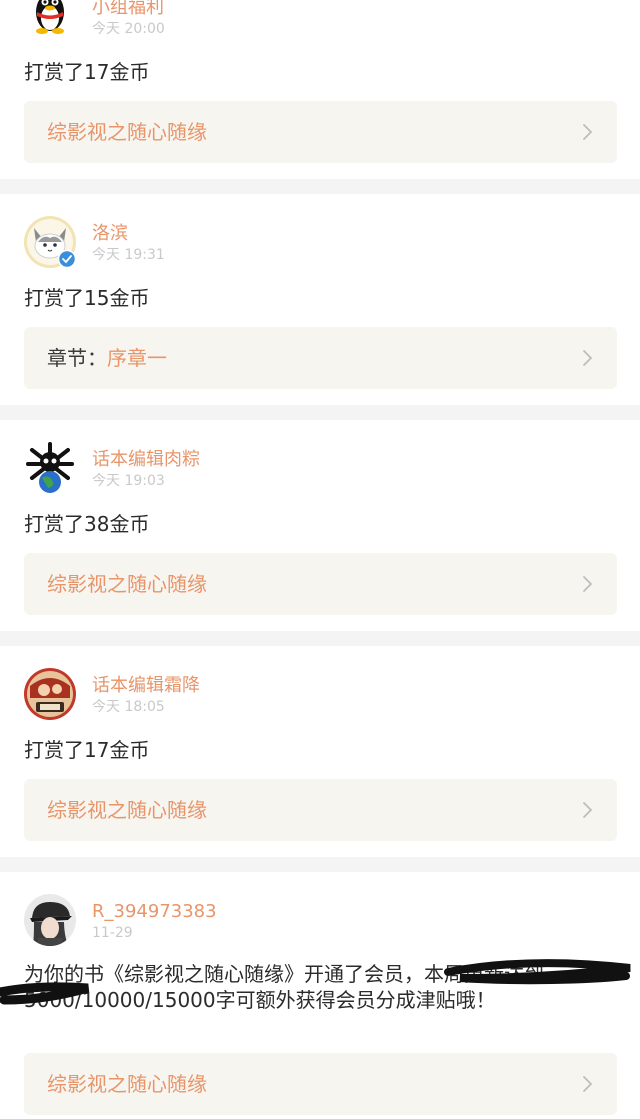  What do you see at coordinates (146, 686) in the screenshot?
I see `username: 话本编辑霜降` at bounding box center [146, 686].